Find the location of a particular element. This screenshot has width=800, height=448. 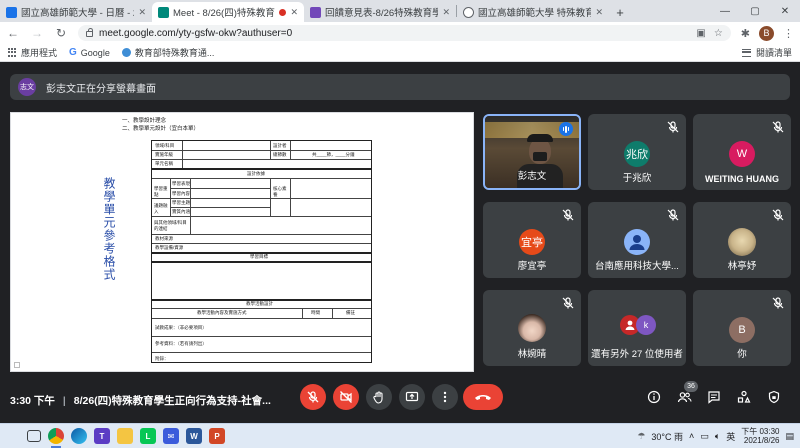

leave-call-button is located at coordinates (483, 397).